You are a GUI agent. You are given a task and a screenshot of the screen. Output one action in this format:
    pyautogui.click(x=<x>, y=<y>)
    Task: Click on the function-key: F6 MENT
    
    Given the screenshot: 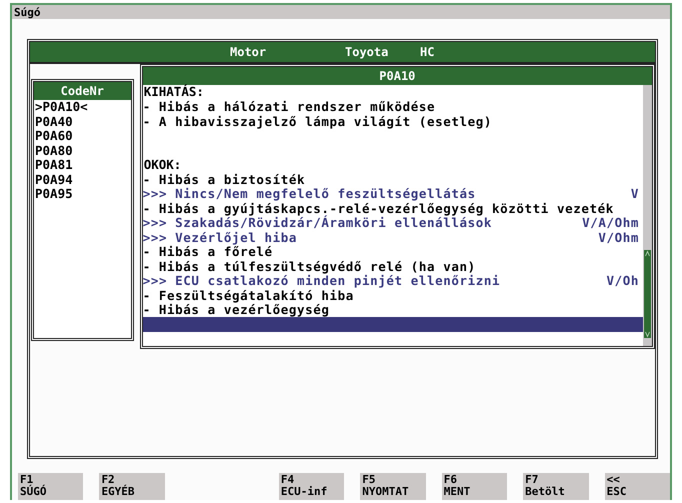 What is the action you would take?
    pyautogui.click(x=475, y=486)
    